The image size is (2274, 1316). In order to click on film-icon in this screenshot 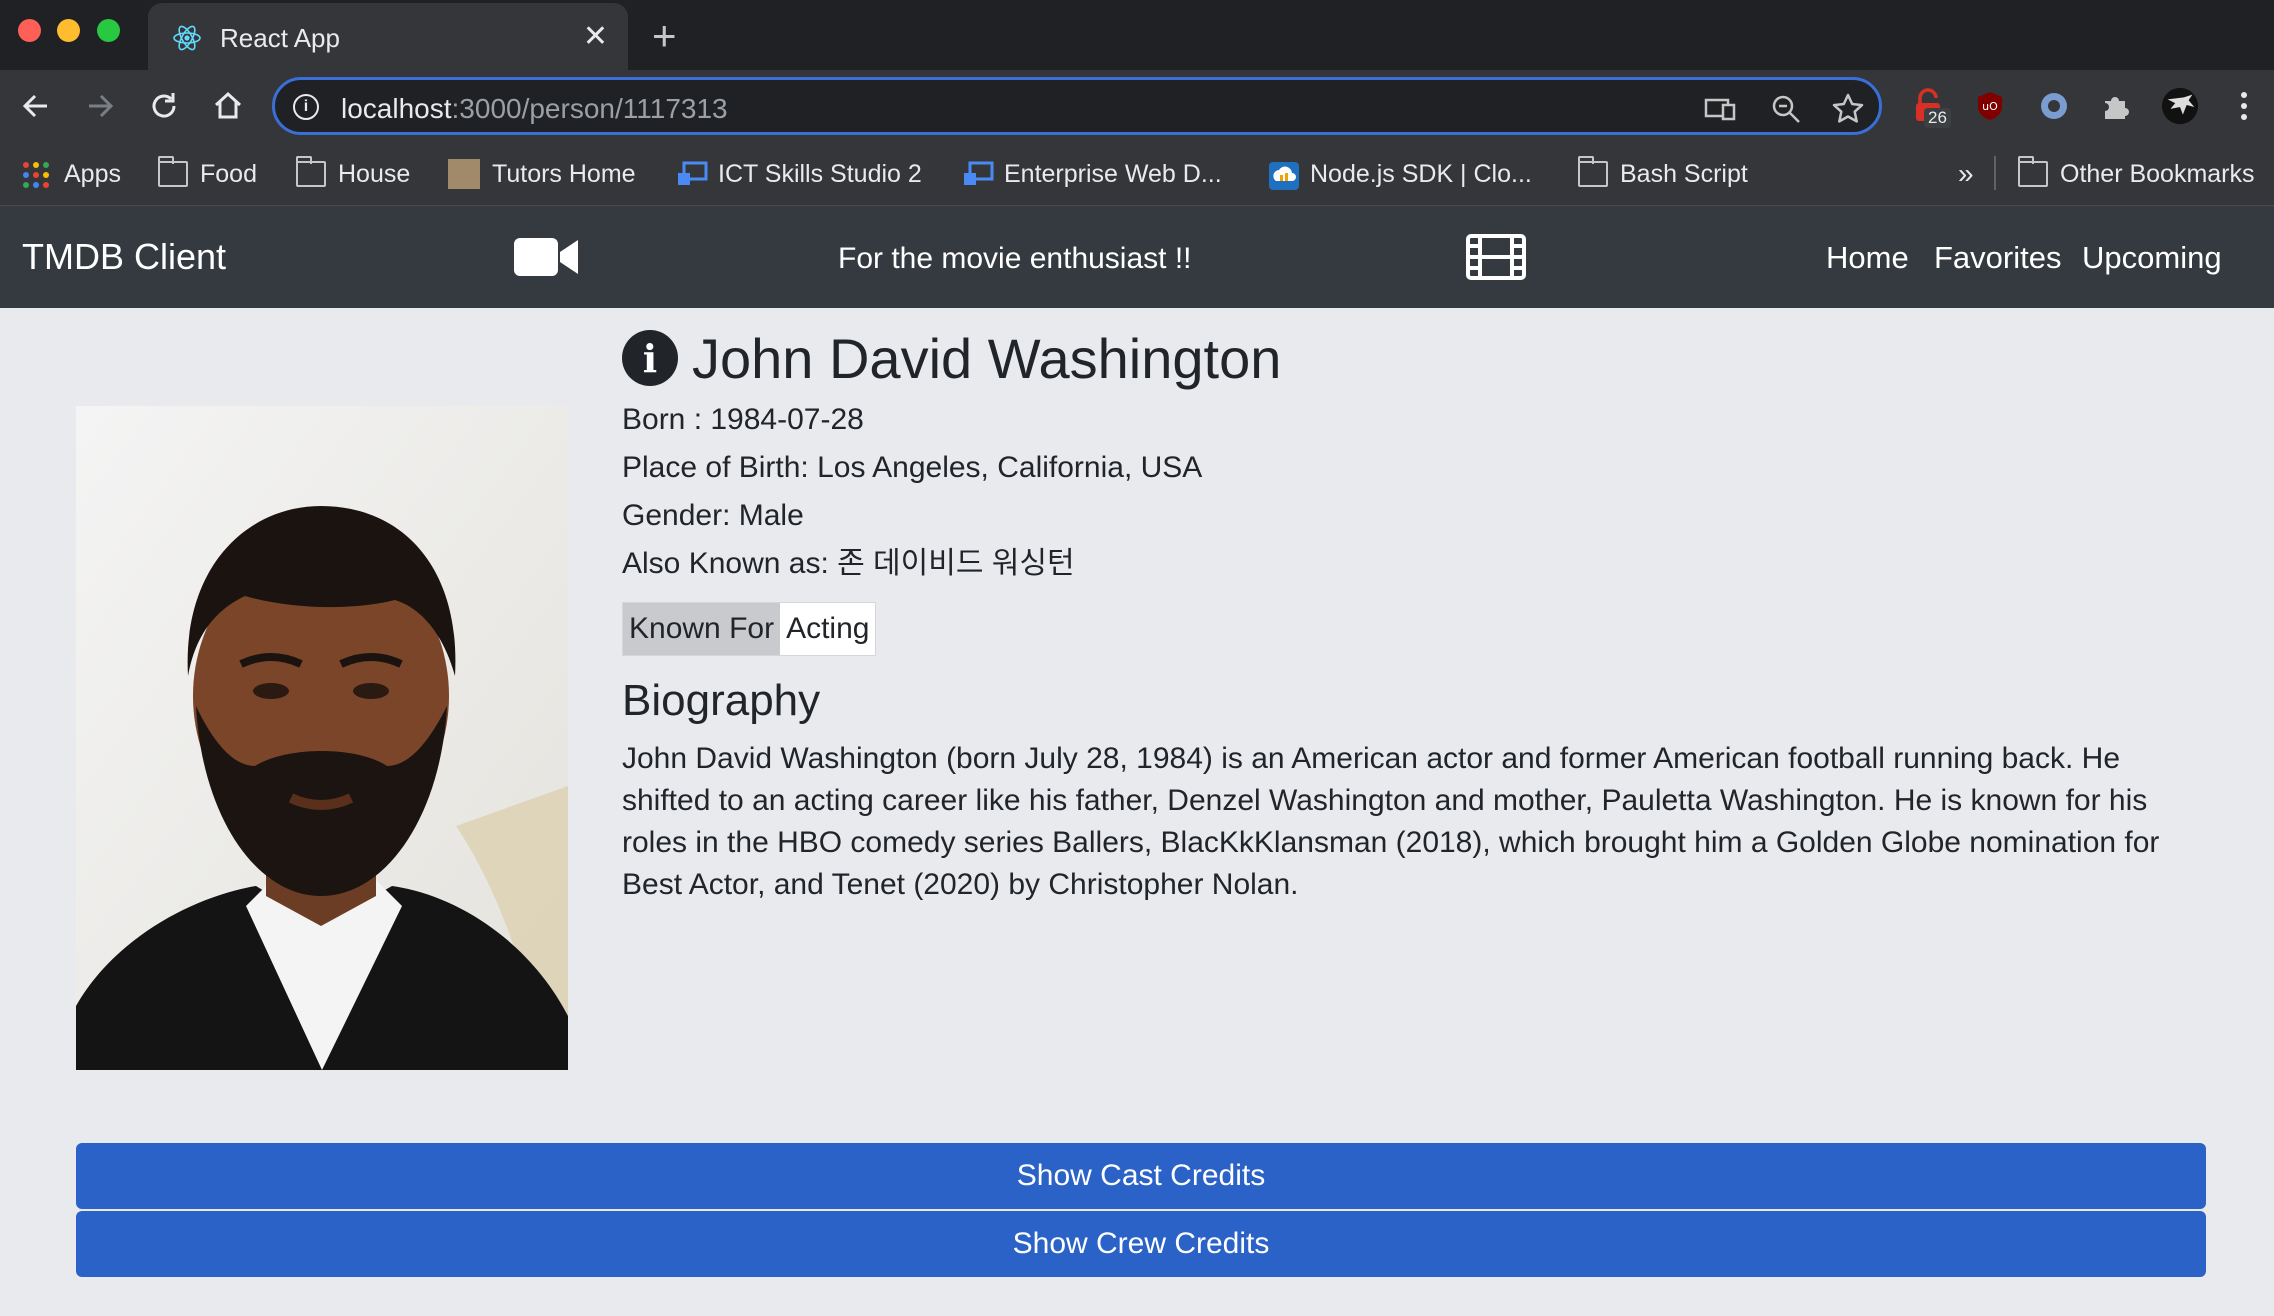, I will do `click(1496, 259)`.